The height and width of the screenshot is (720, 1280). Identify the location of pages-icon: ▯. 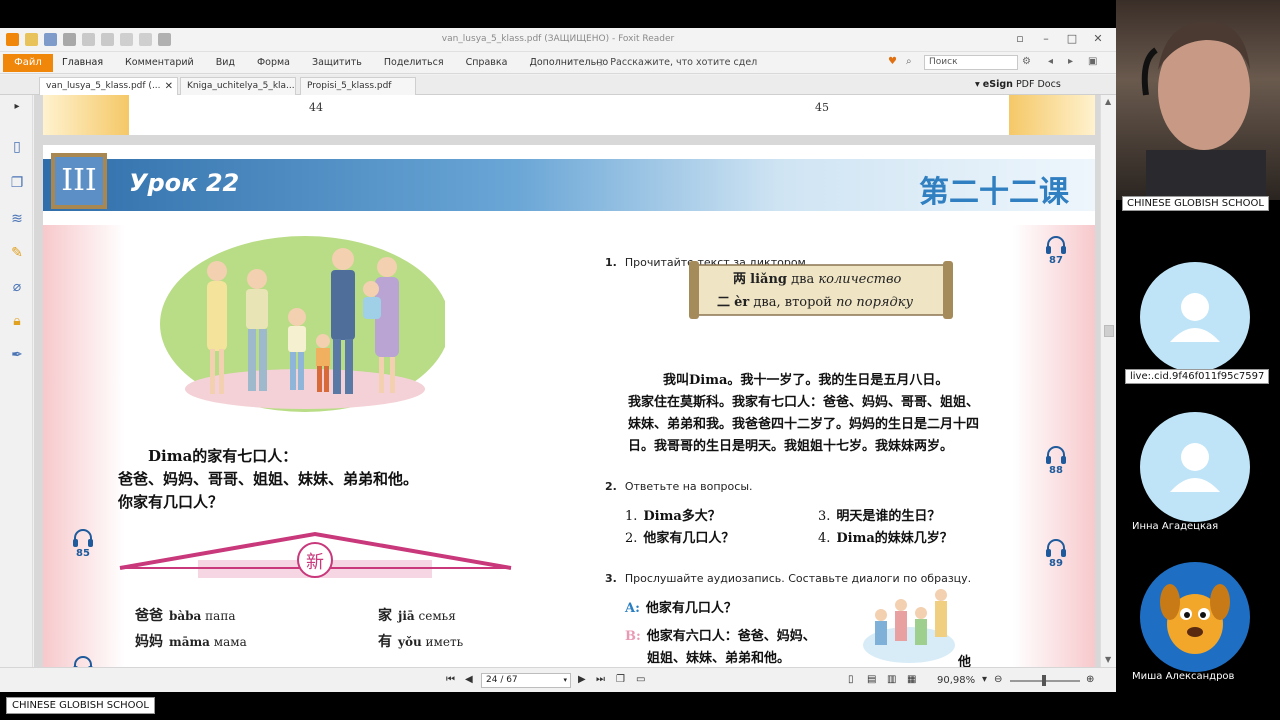
(17, 147).